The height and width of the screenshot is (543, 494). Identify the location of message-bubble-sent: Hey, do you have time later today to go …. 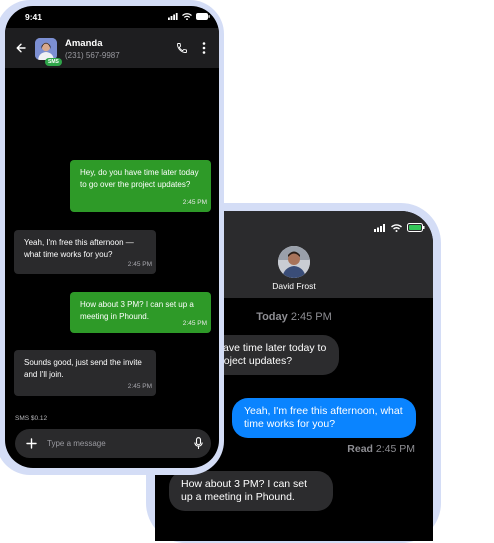
(140, 186).